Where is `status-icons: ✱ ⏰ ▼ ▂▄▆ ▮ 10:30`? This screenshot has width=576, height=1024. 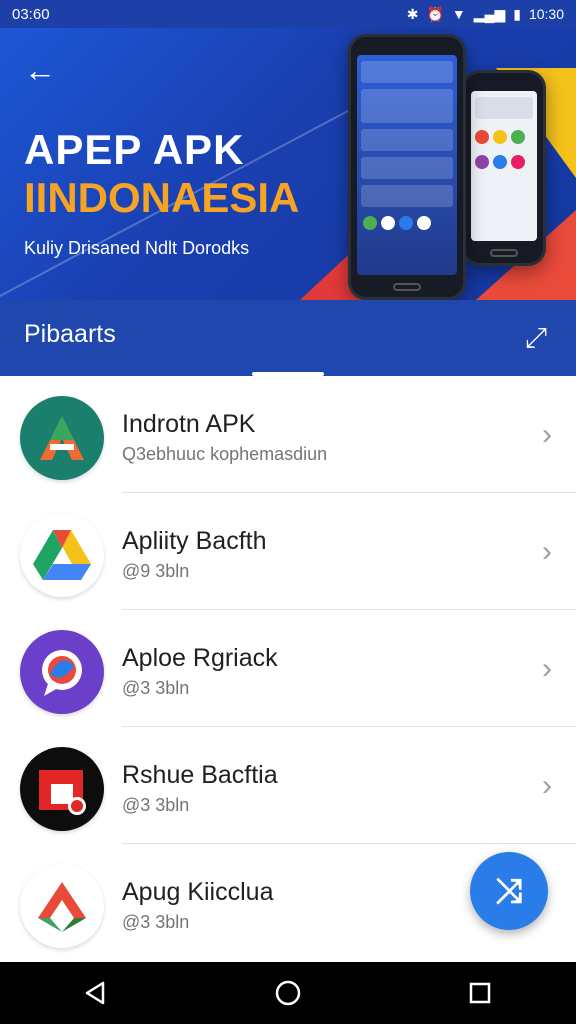 status-icons: ✱ ⏰ ▼ ▂▄▆ ▮ 10:30 is located at coordinates (485, 14).